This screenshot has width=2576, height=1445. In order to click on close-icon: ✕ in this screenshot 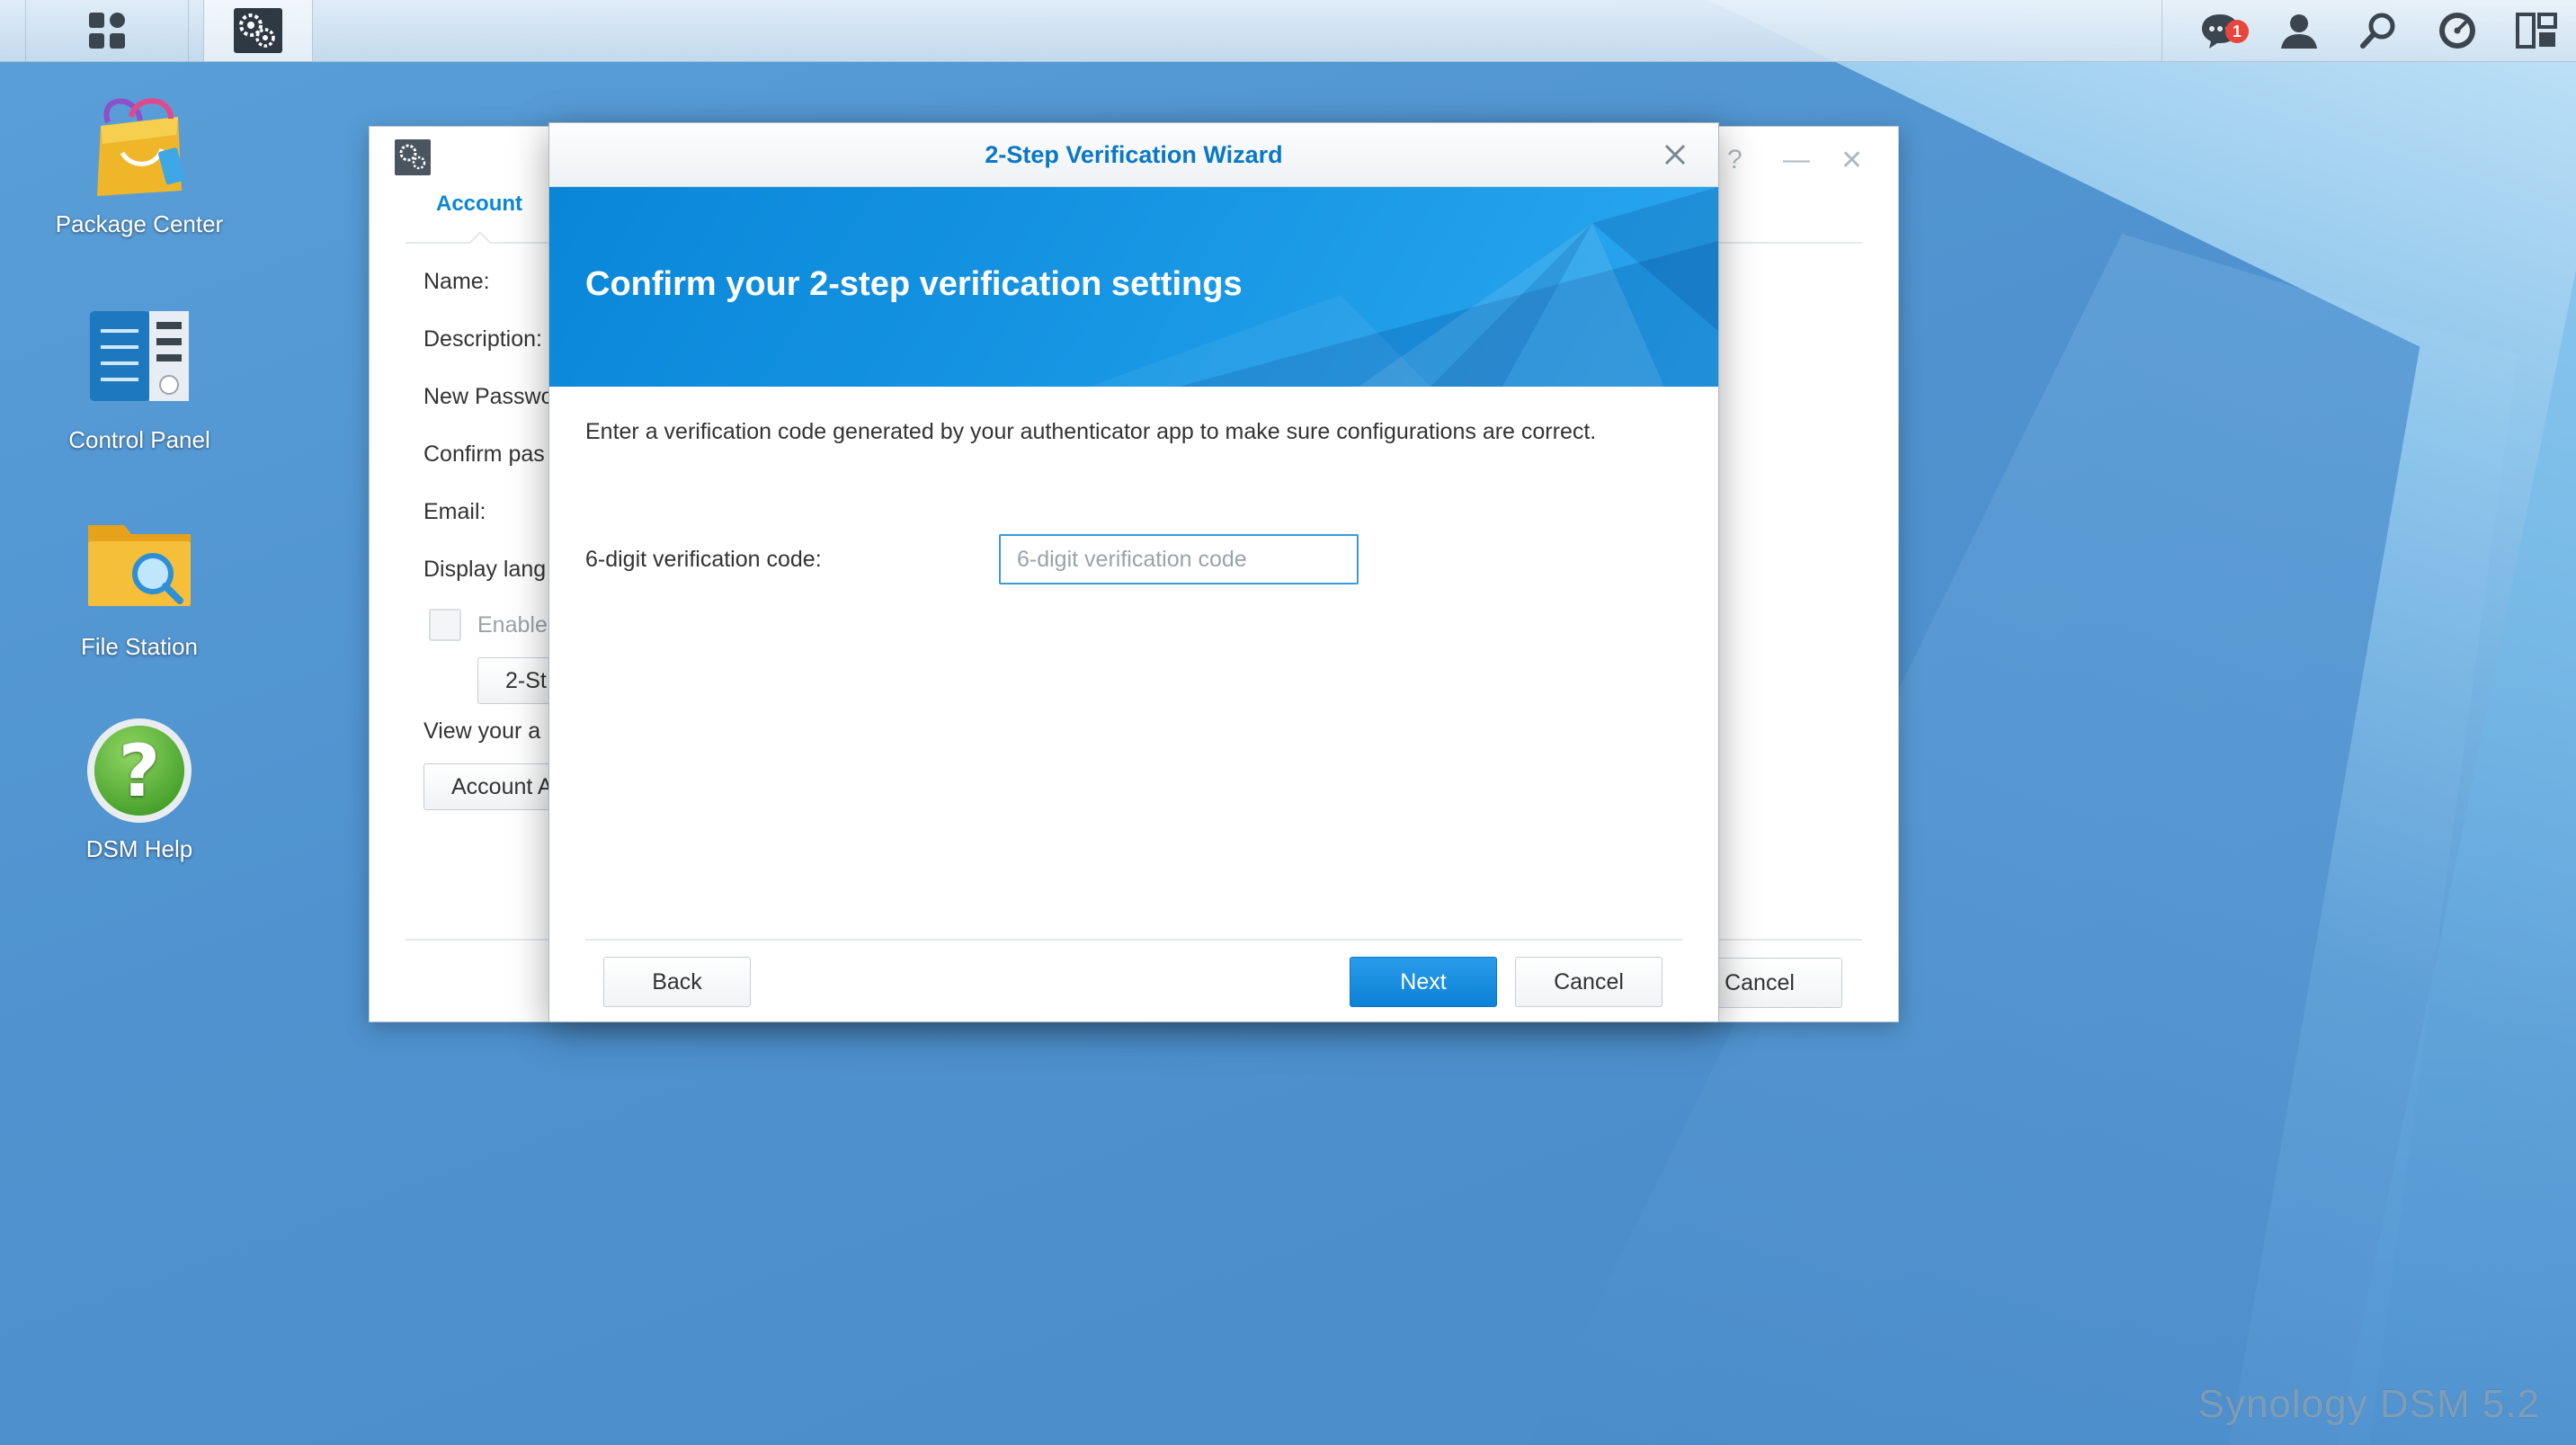, I will do `click(1852, 160)`.